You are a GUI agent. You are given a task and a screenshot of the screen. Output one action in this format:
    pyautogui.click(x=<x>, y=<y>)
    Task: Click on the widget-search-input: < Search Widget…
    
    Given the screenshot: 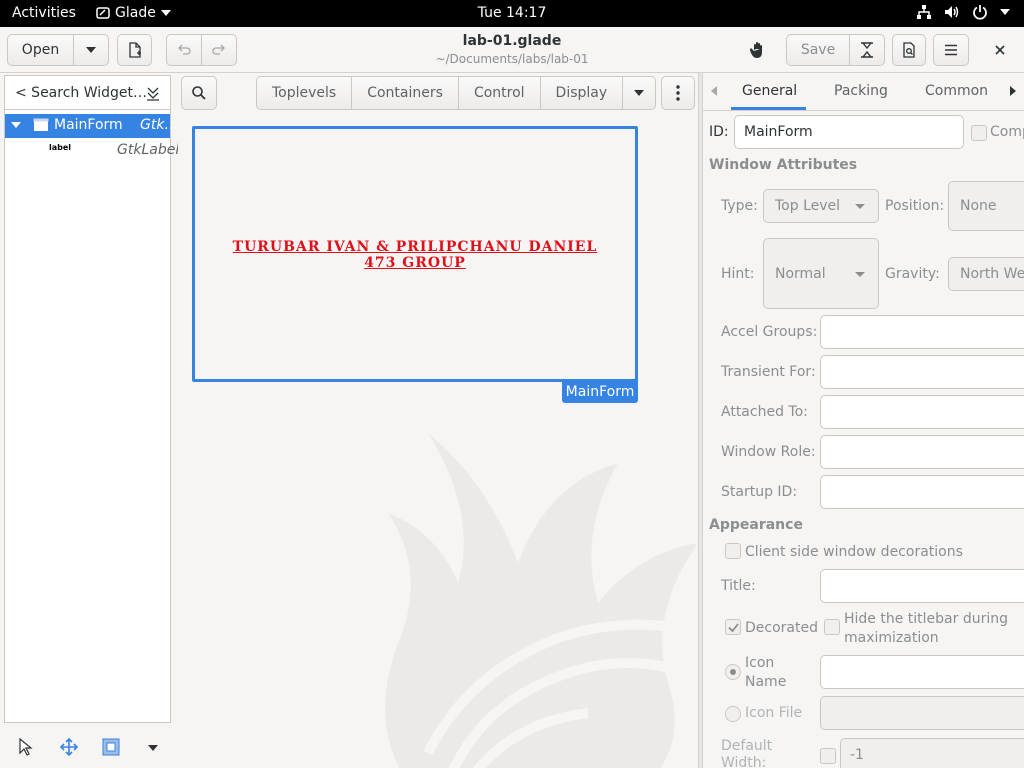 What is the action you would take?
    pyautogui.click(x=81, y=93)
    